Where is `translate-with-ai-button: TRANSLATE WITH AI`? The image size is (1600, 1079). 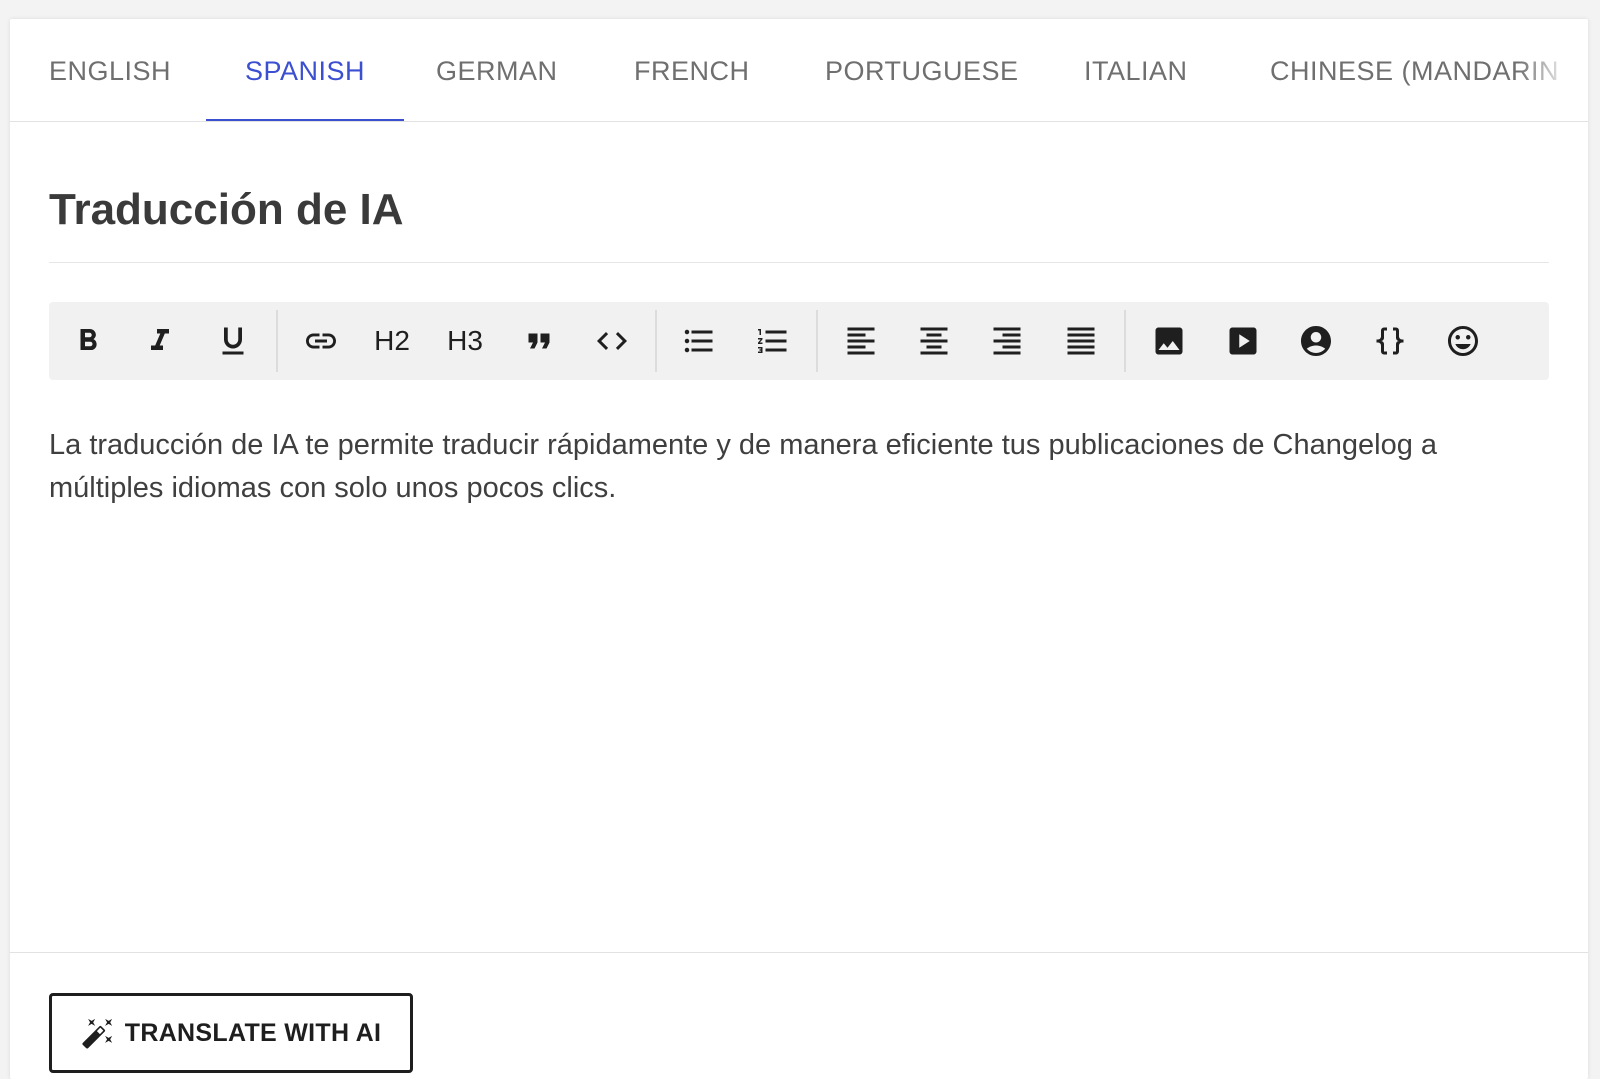
translate-with-ai-button: TRANSLATE WITH AI is located at coordinates (231, 1033).